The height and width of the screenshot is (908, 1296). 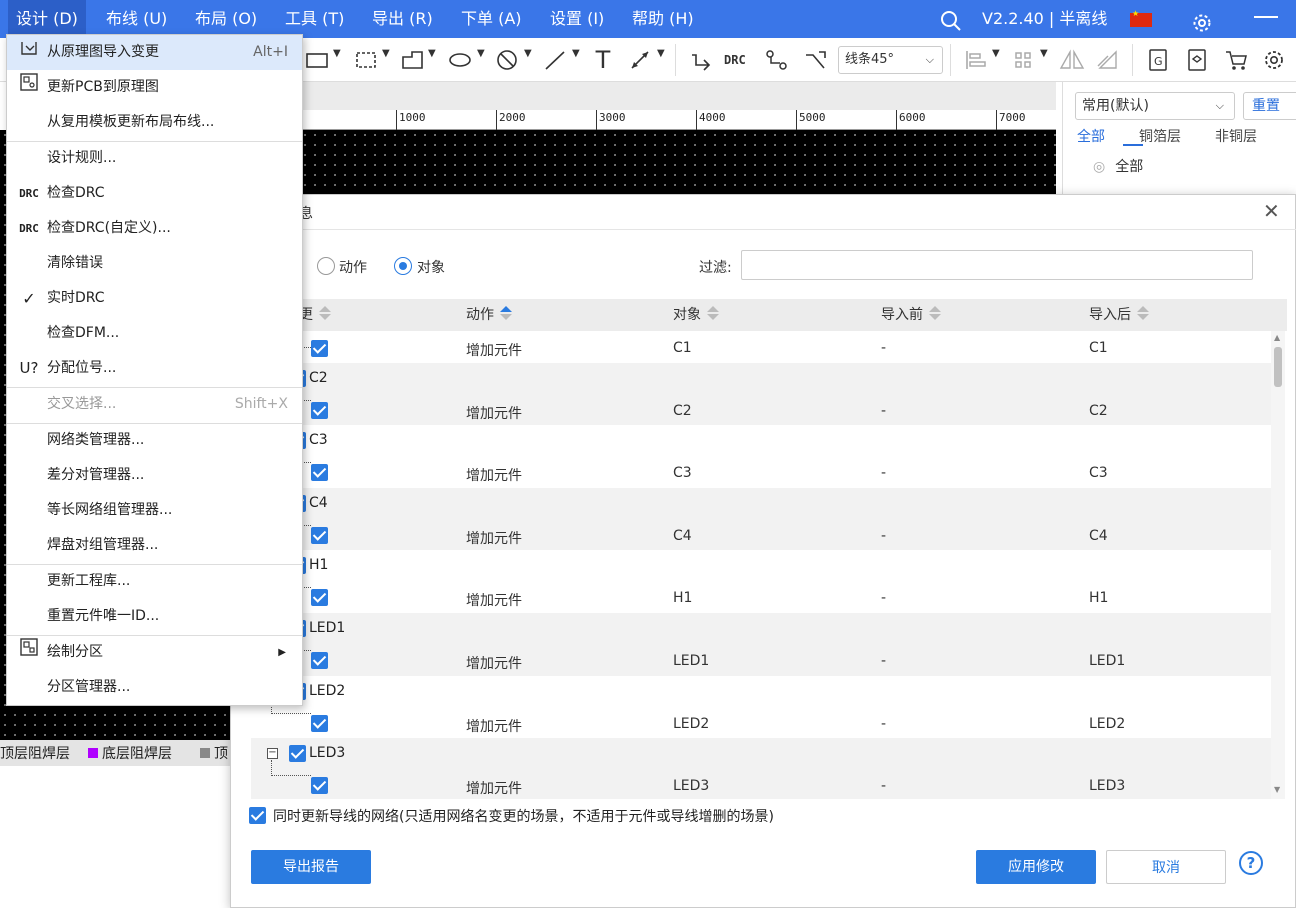 What do you see at coordinates (911, 315) in the screenshot?
I see `column-before: 导入前` at bounding box center [911, 315].